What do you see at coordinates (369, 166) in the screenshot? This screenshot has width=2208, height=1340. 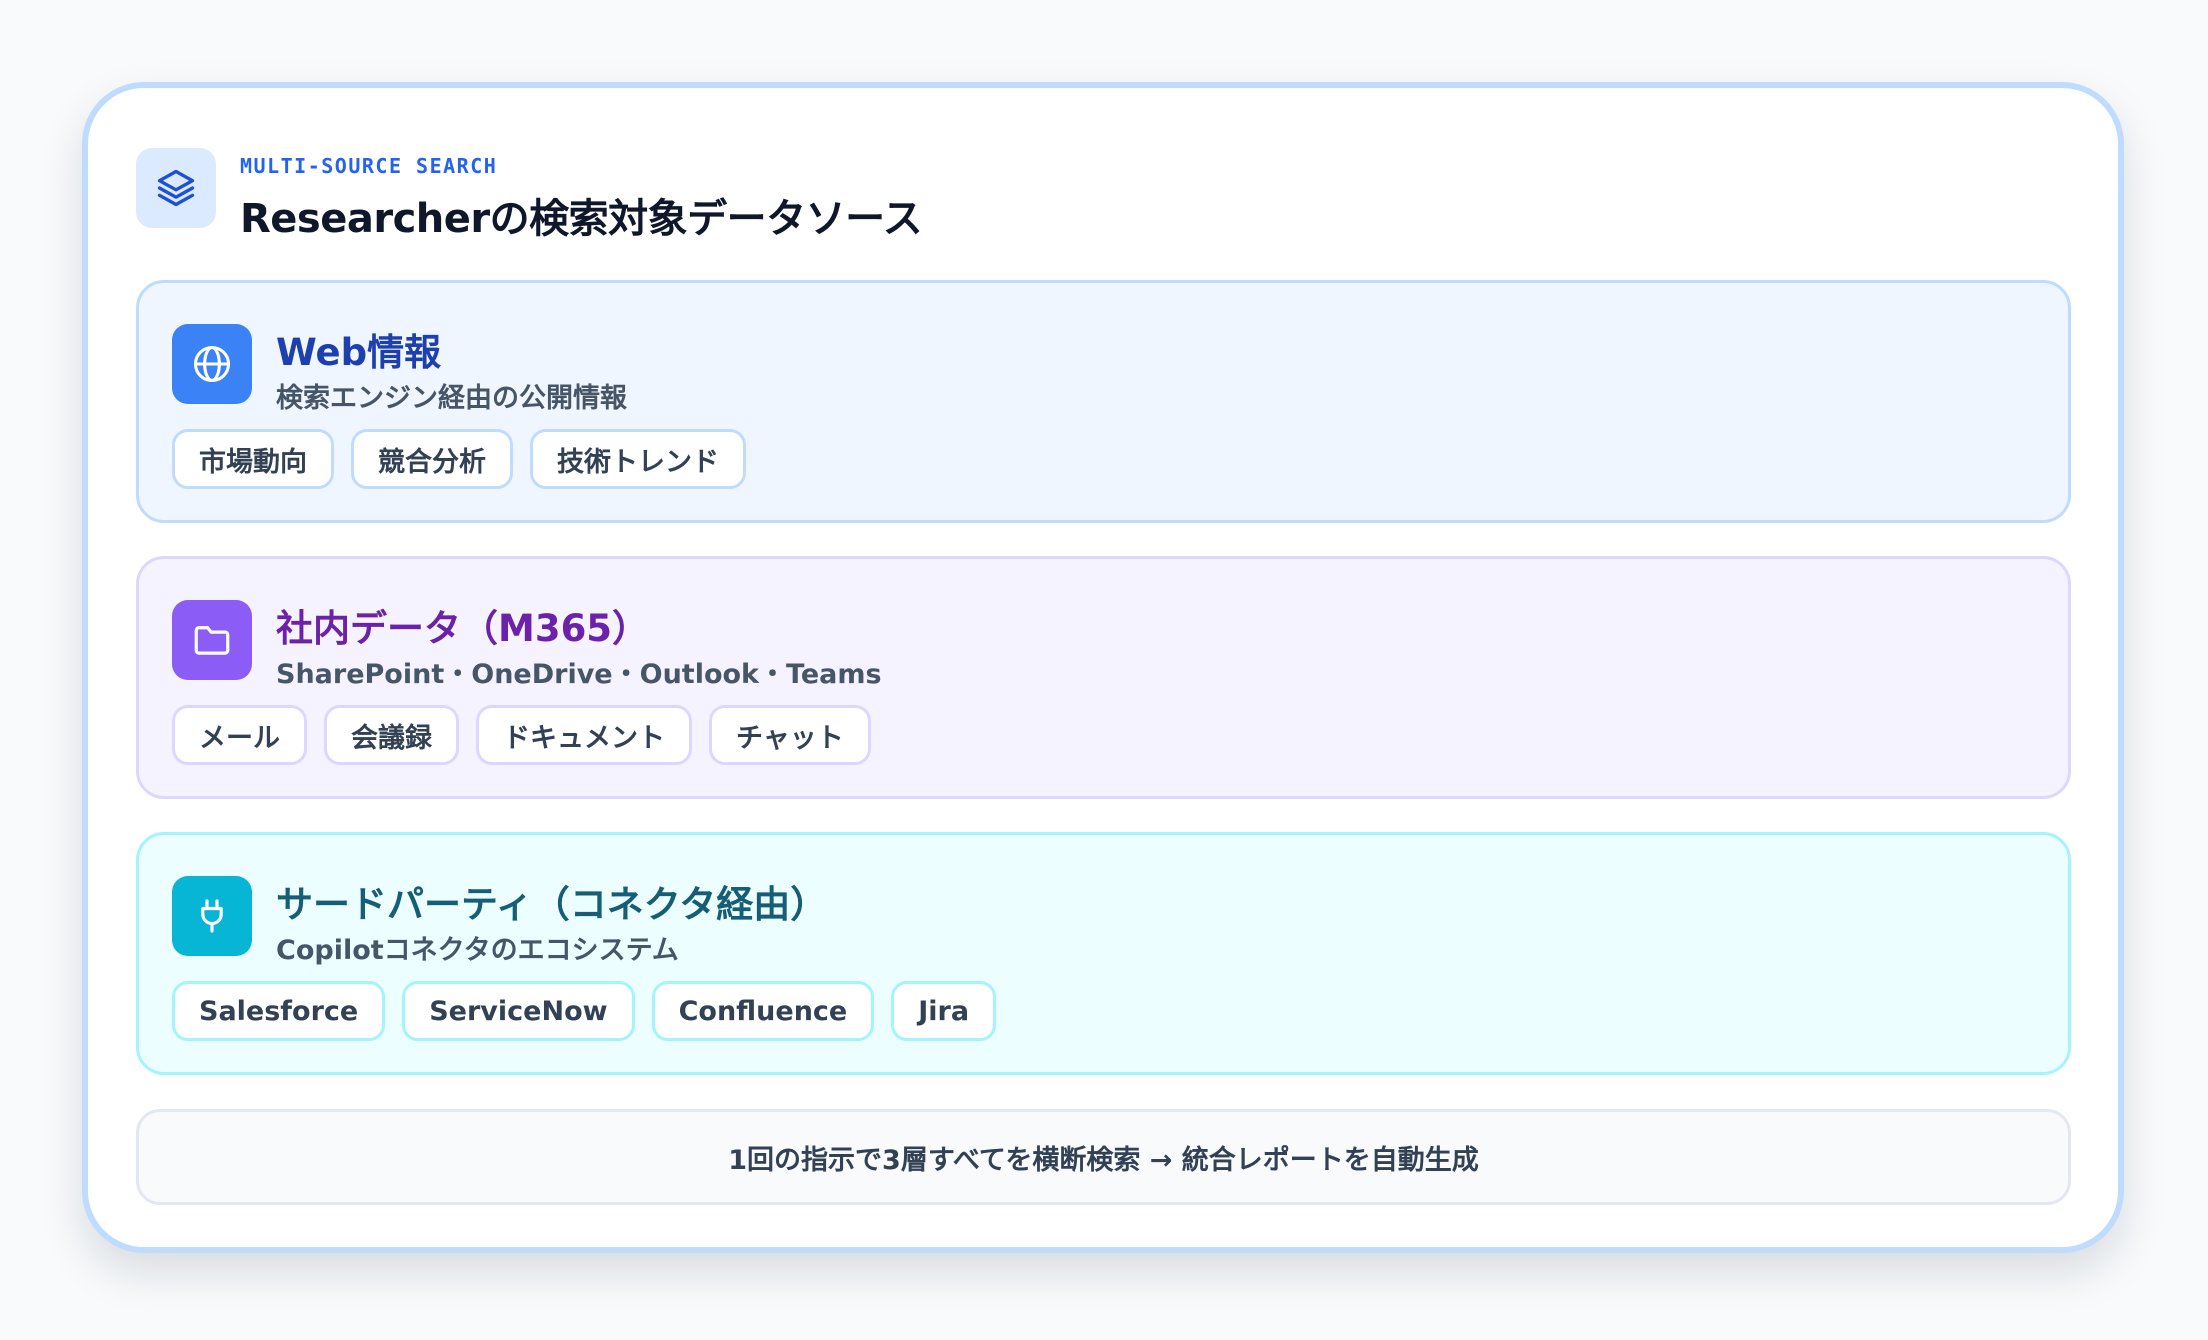 I see `section-eyebrow: MULTI-SOURCE SEARCH` at bounding box center [369, 166].